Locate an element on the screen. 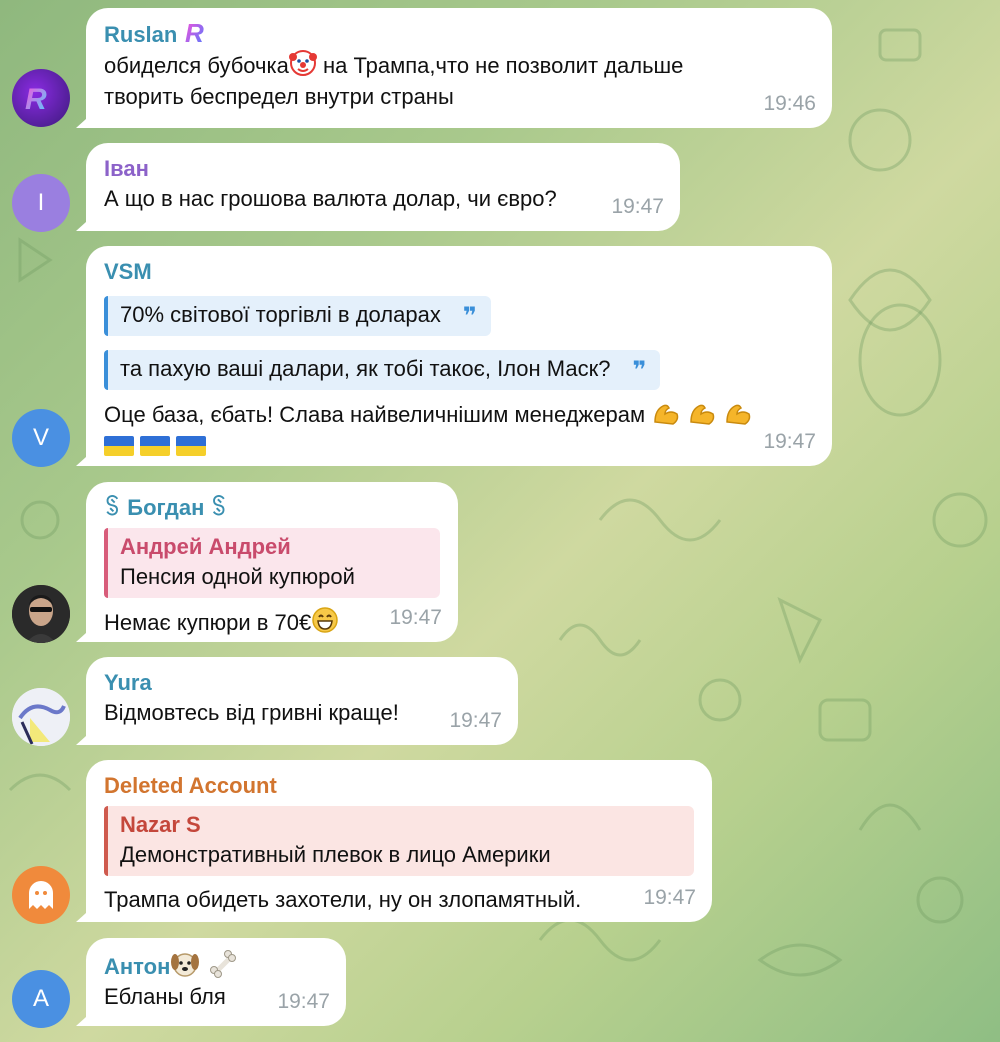  sender-name: Антон is located at coordinates (137, 966).